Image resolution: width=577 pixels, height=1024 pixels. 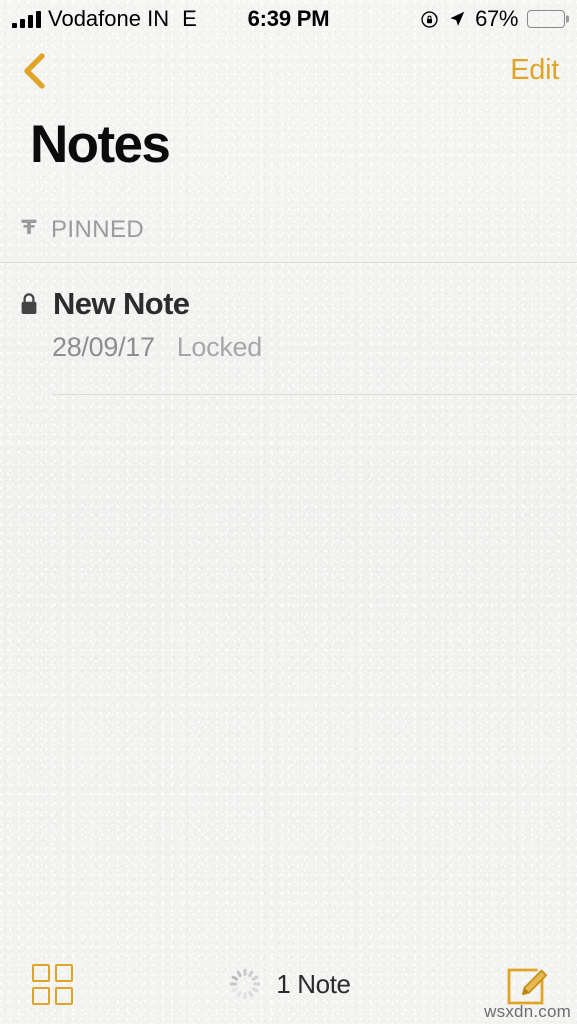 I want to click on back-button, so click(x=34, y=71).